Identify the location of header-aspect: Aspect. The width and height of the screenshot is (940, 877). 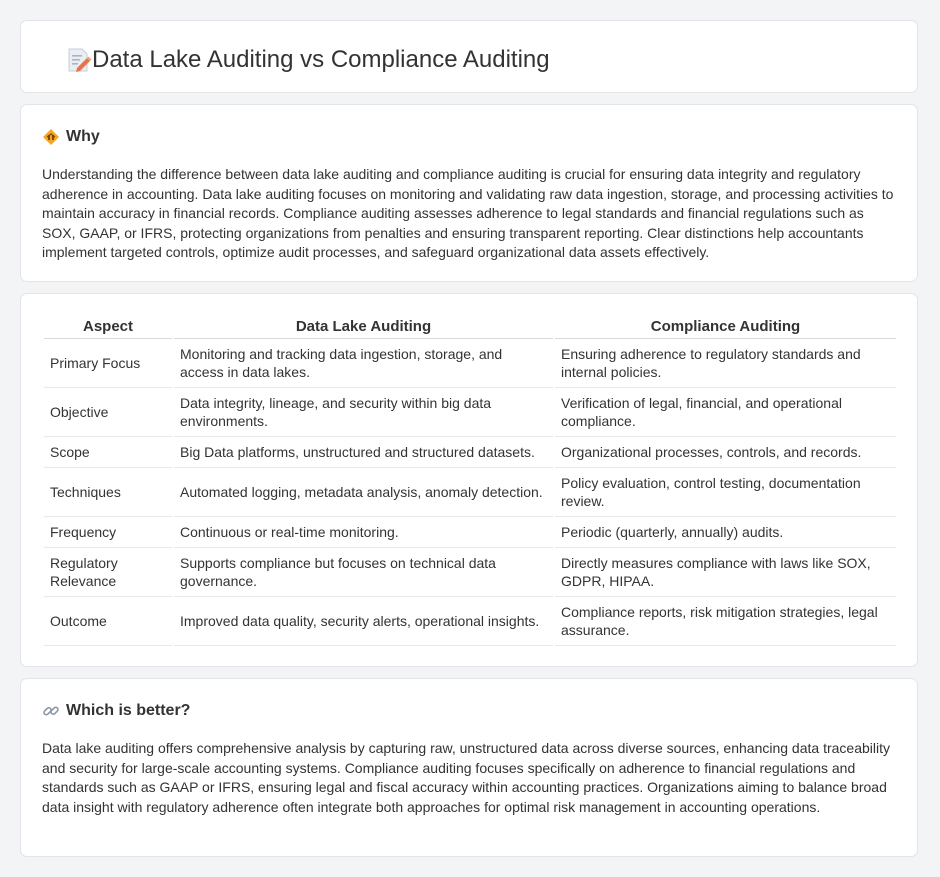
(108, 326).